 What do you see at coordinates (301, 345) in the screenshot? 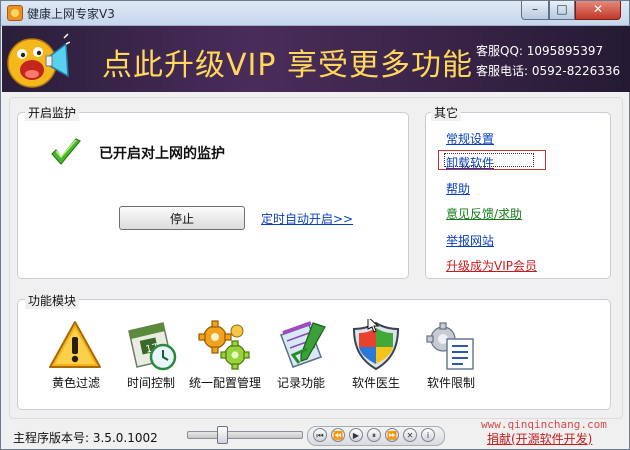
I see `notebook-icon` at bounding box center [301, 345].